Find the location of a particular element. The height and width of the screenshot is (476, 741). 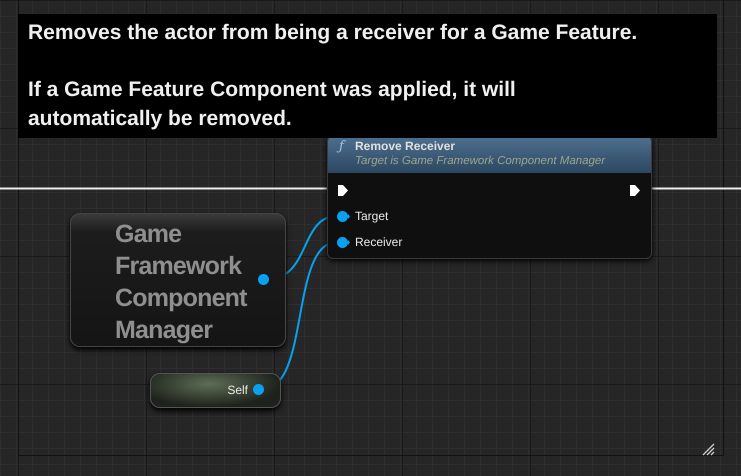

resize-grip-icon is located at coordinates (708, 449).